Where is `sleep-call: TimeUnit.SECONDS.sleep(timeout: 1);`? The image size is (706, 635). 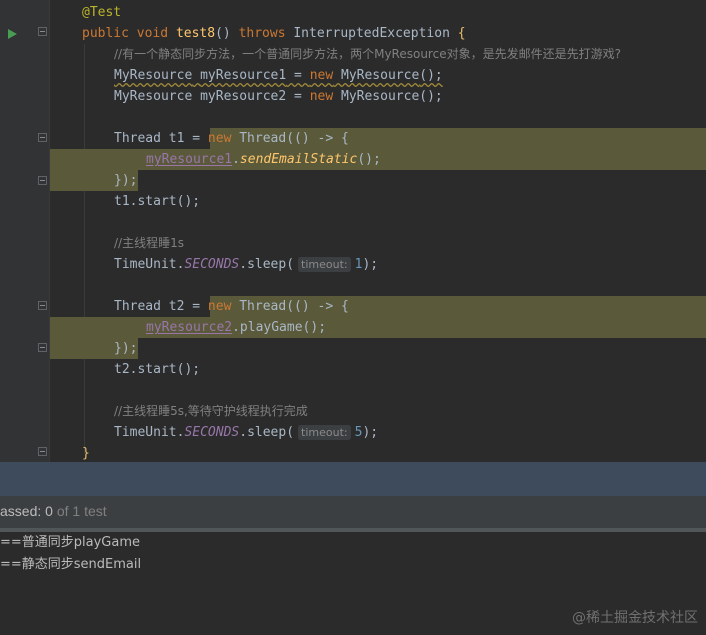 sleep-call: TimeUnit.SECONDS.sleep(timeout: 1); is located at coordinates (246, 264).